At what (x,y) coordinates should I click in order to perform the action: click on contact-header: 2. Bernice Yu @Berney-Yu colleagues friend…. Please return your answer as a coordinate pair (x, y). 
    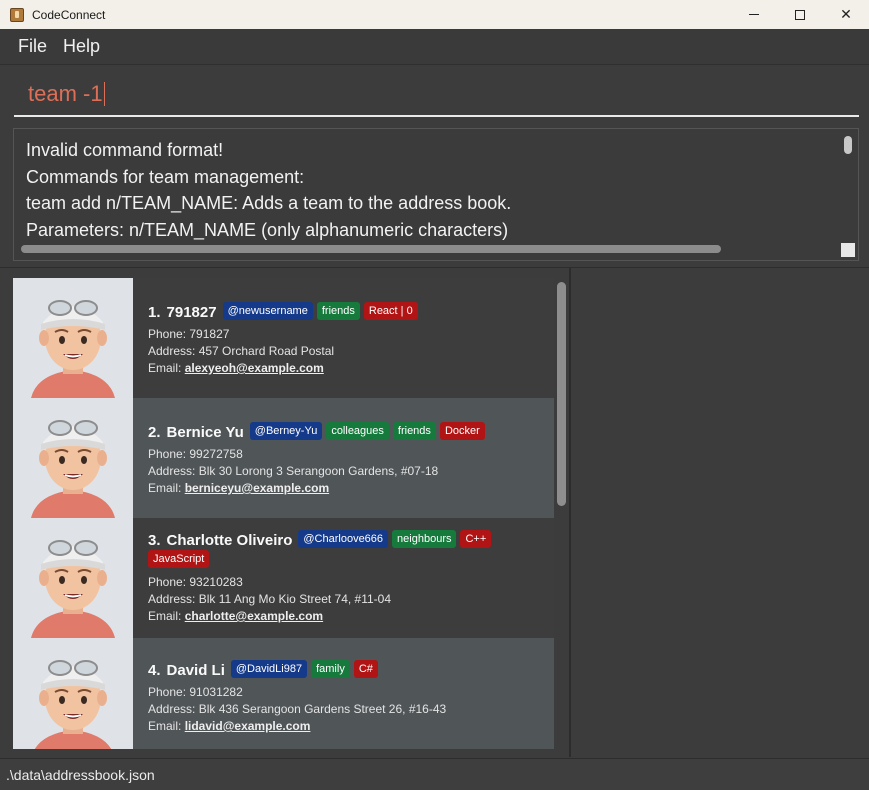
    Looking at the image, I should click on (318, 432).